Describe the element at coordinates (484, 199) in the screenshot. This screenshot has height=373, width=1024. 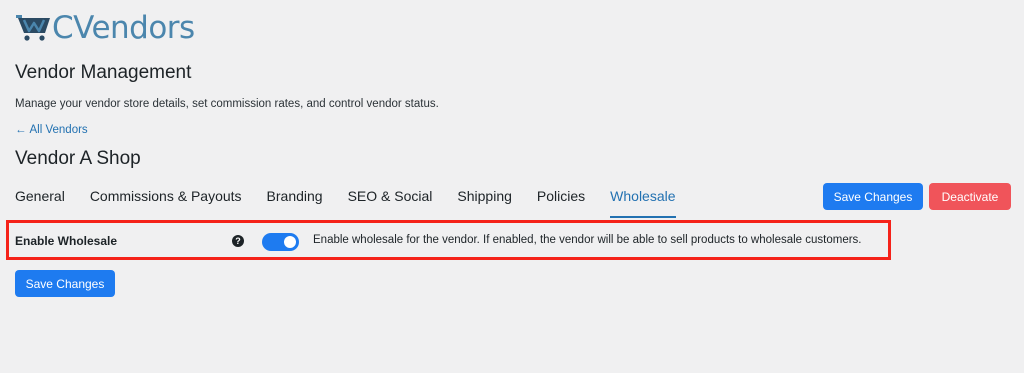
I see `tab-shipping: Shipping` at that location.